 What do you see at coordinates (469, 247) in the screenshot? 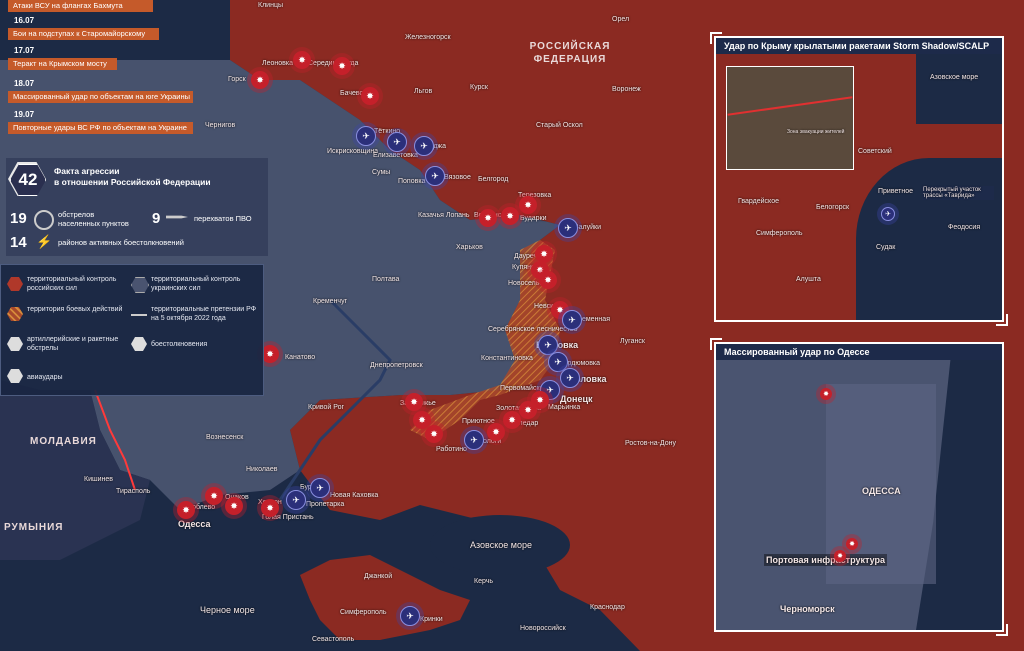
I see `city-label: Харьков` at bounding box center [469, 247].